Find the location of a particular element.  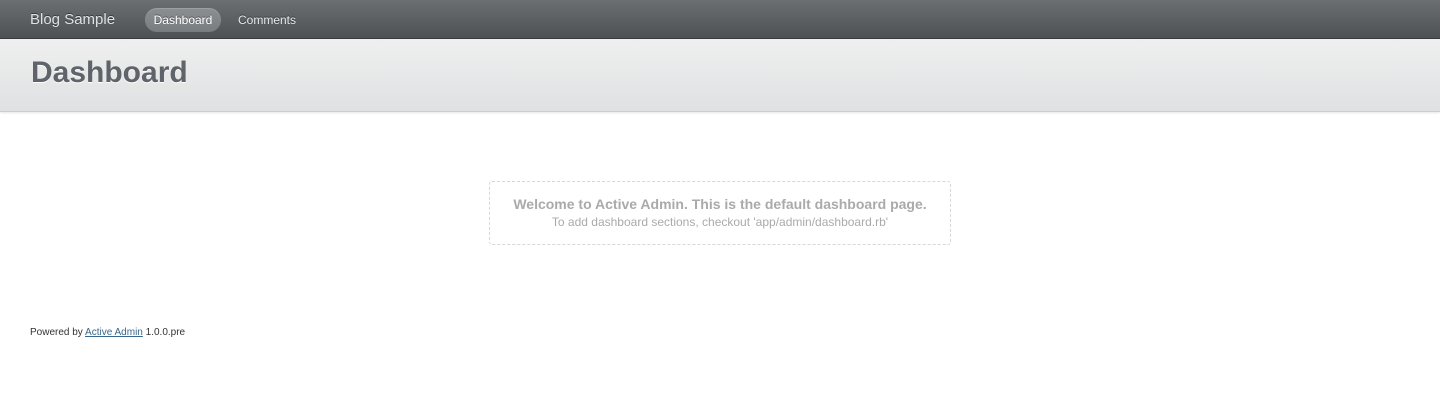

page-title: Dashboard is located at coordinates (109, 72).